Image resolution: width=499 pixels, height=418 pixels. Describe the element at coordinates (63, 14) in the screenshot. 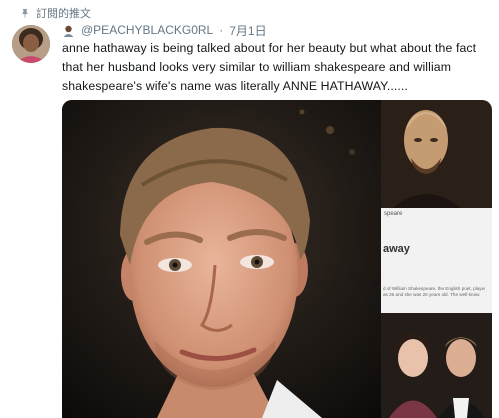

I see `retweet-header-text: 訂閱的推文` at that location.